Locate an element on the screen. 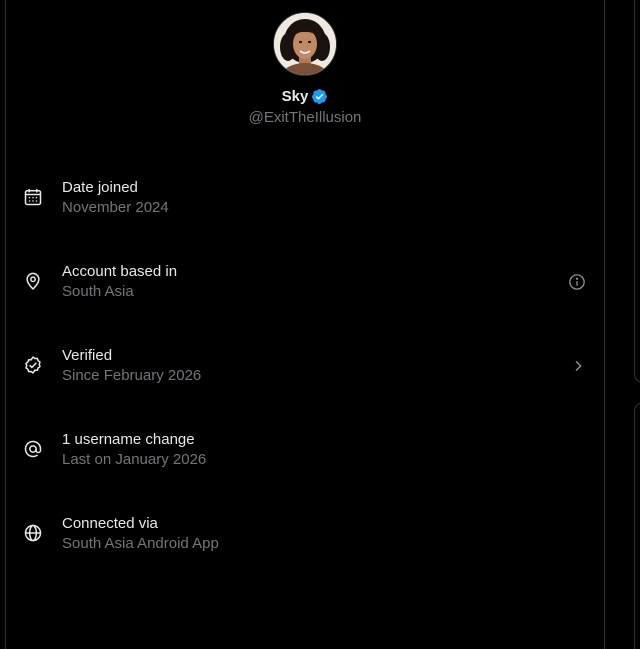 This screenshot has width=640, height=649. name-row: Sky is located at coordinates (305, 96).